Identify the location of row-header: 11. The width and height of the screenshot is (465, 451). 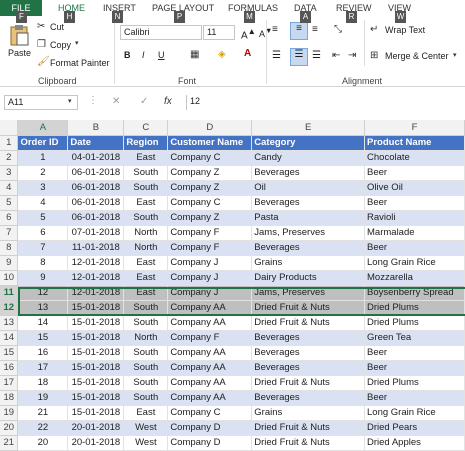
(9, 293).